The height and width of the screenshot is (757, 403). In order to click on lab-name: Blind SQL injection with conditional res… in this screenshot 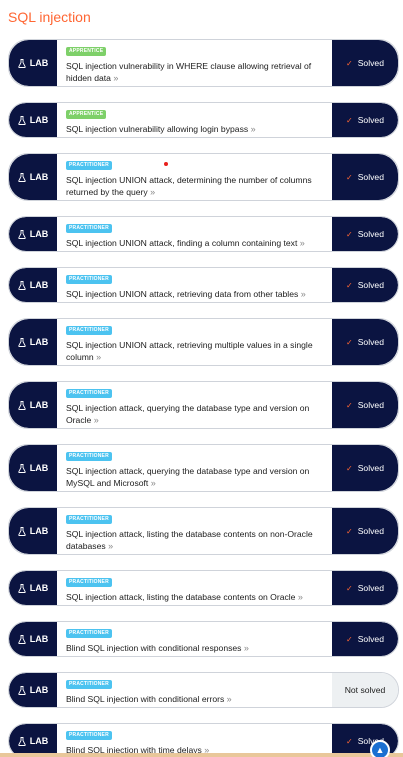, I will do `click(154, 648)`.